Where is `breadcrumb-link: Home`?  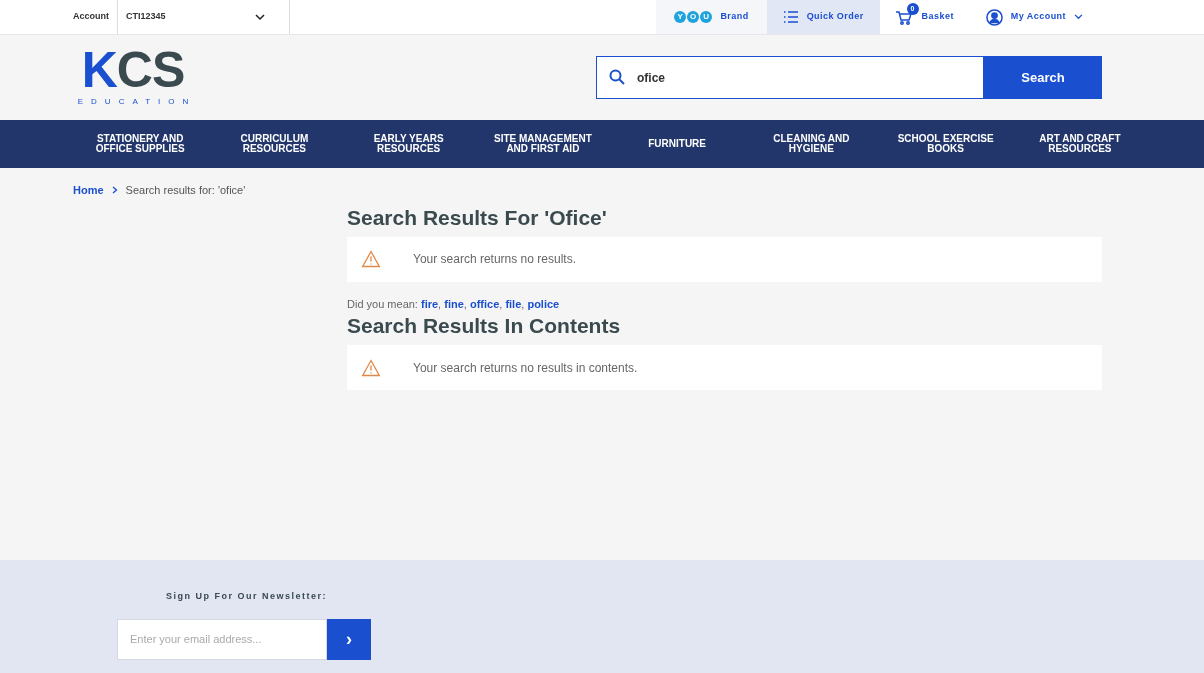 breadcrumb-link: Home is located at coordinates (88, 190).